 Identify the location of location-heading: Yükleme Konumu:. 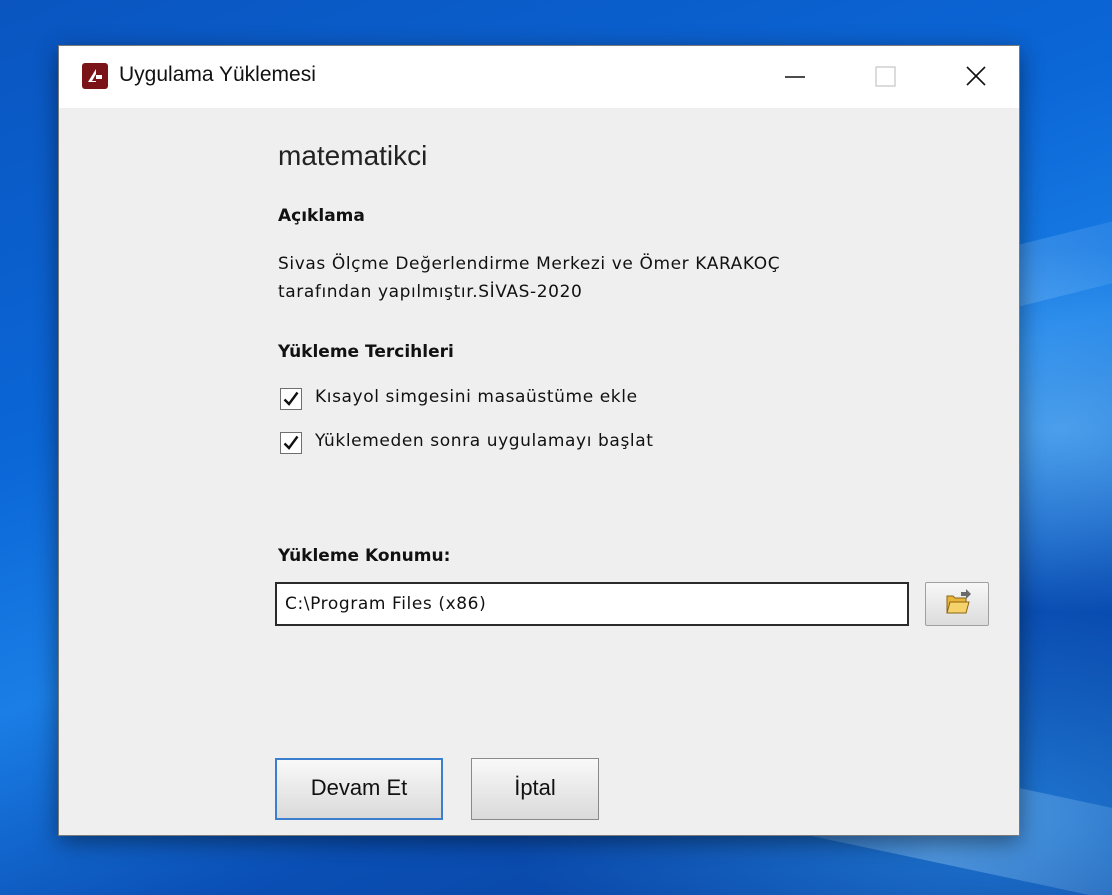
(364, 556).